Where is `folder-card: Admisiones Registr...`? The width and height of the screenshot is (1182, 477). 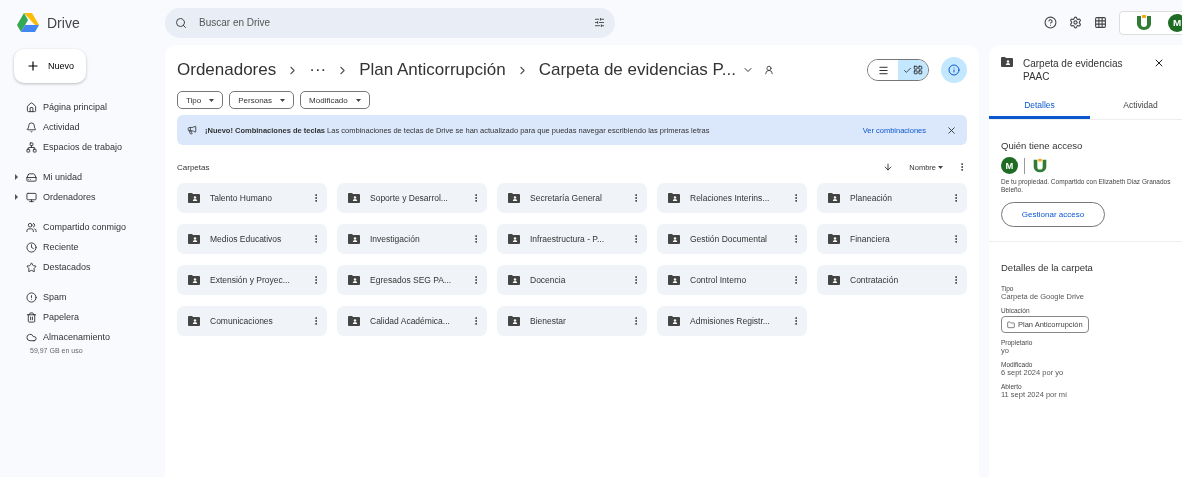
folder-card: Admisiones Registr... is located at coordinates (732, 321).